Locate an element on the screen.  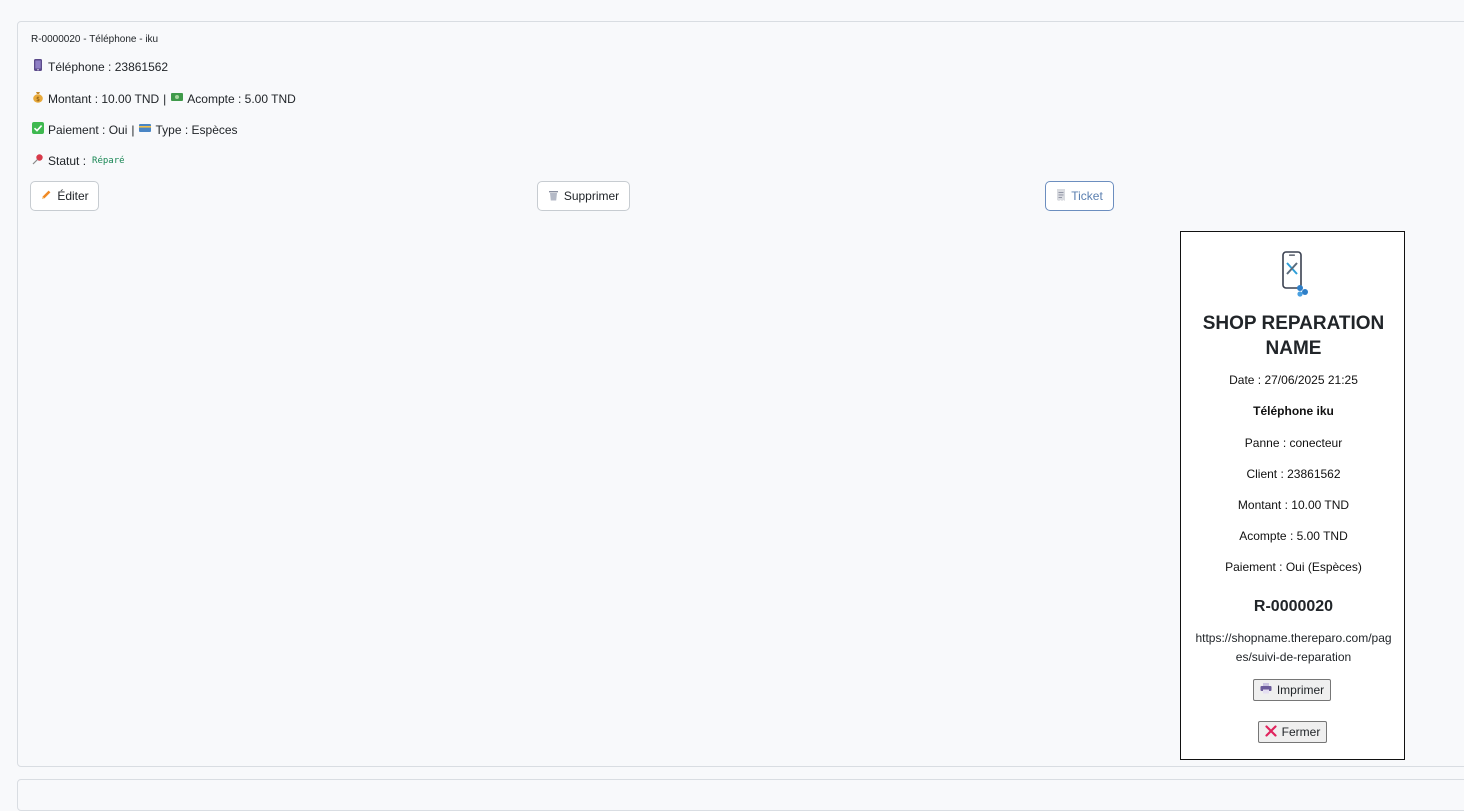
ticket-label: Ticket is located at coordinates (1087, 196).